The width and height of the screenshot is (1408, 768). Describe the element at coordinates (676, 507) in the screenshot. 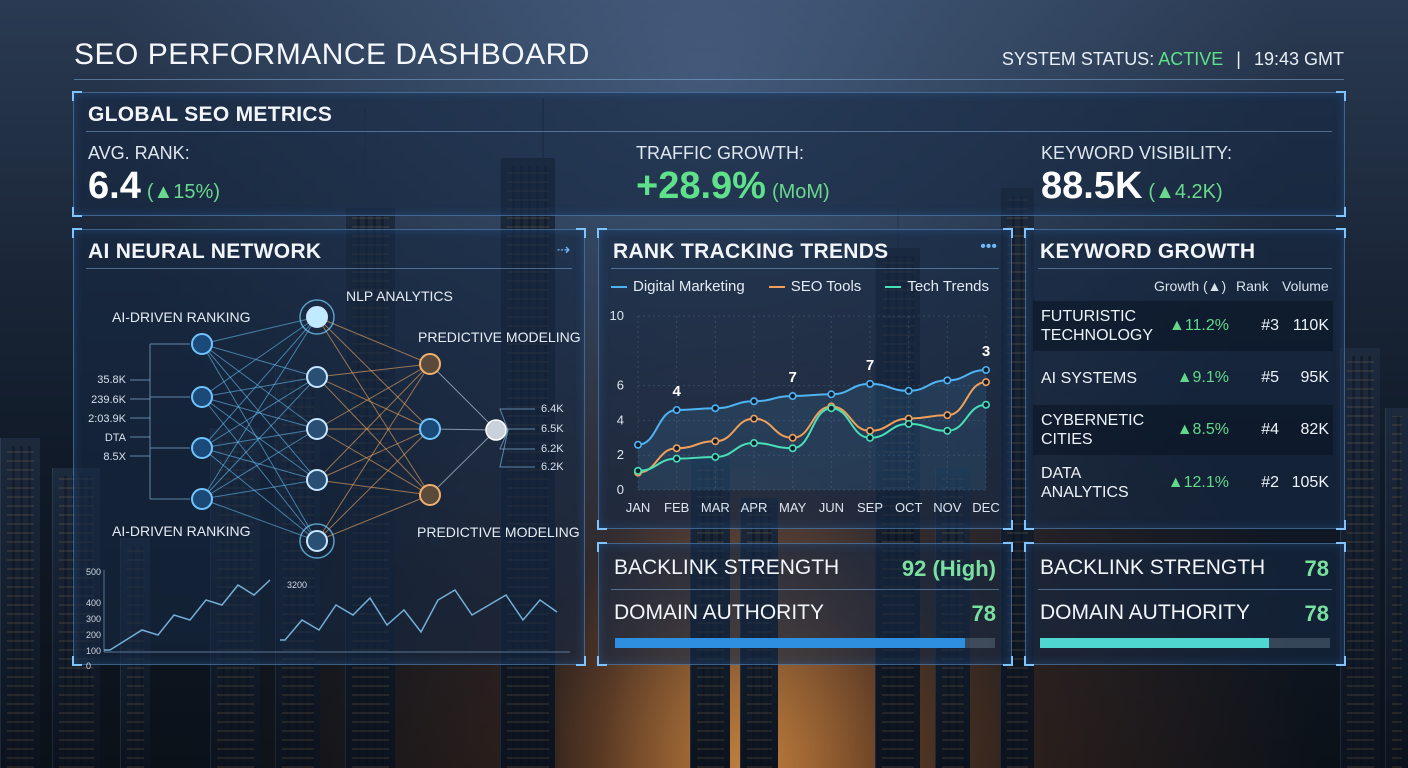

I see `x-tick-label: FEB` at that location.